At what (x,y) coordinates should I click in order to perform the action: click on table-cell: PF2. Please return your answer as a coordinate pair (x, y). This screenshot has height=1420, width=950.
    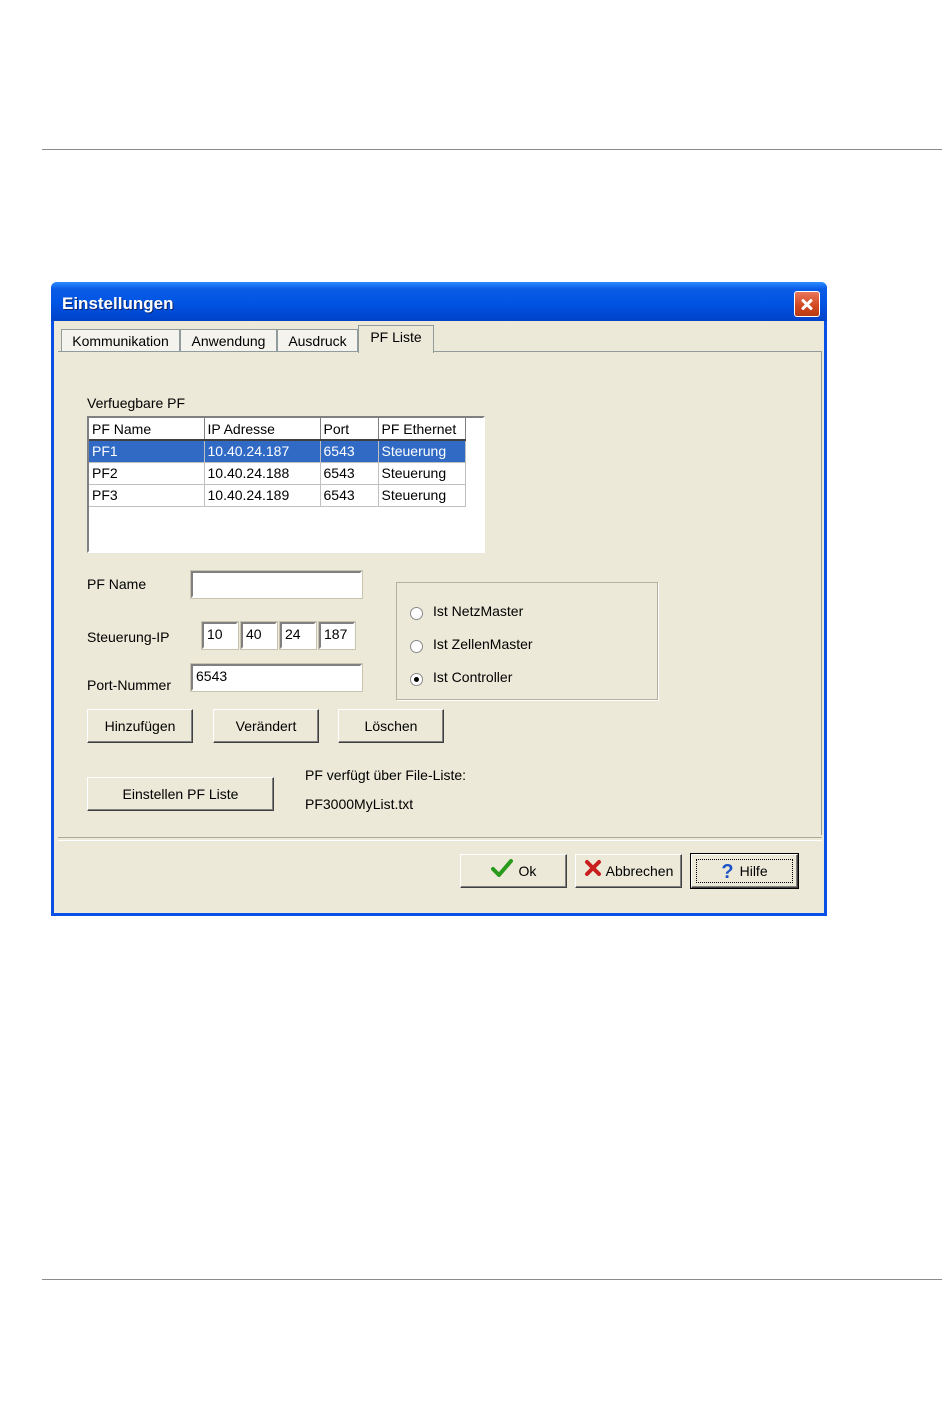
    Looking at the image, I should click on (147, 473).